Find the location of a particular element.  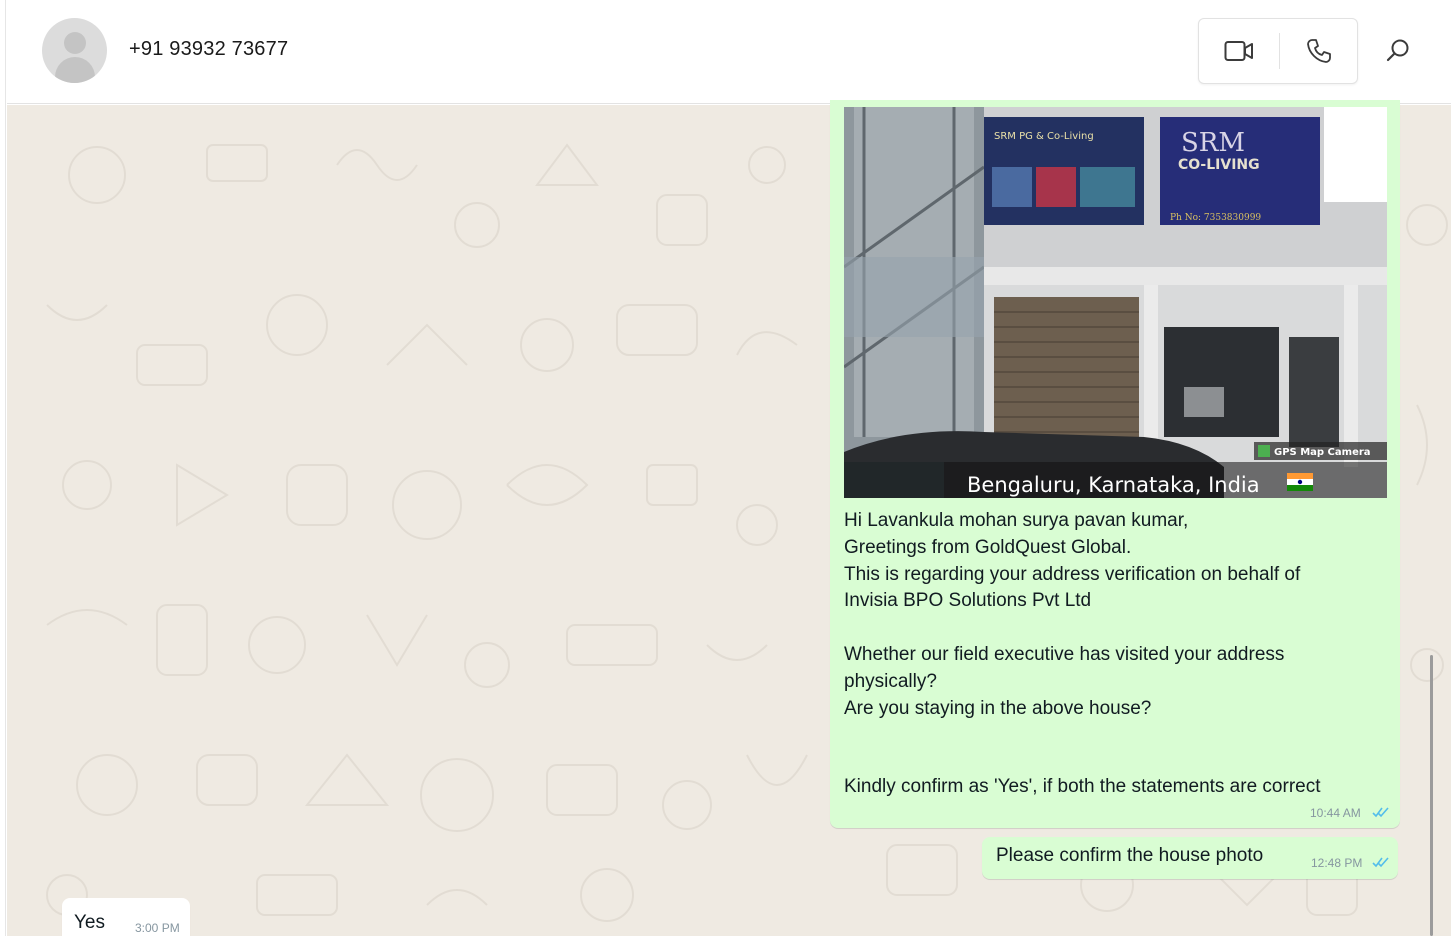

video-call-button is located at coordinates (1239, 51).